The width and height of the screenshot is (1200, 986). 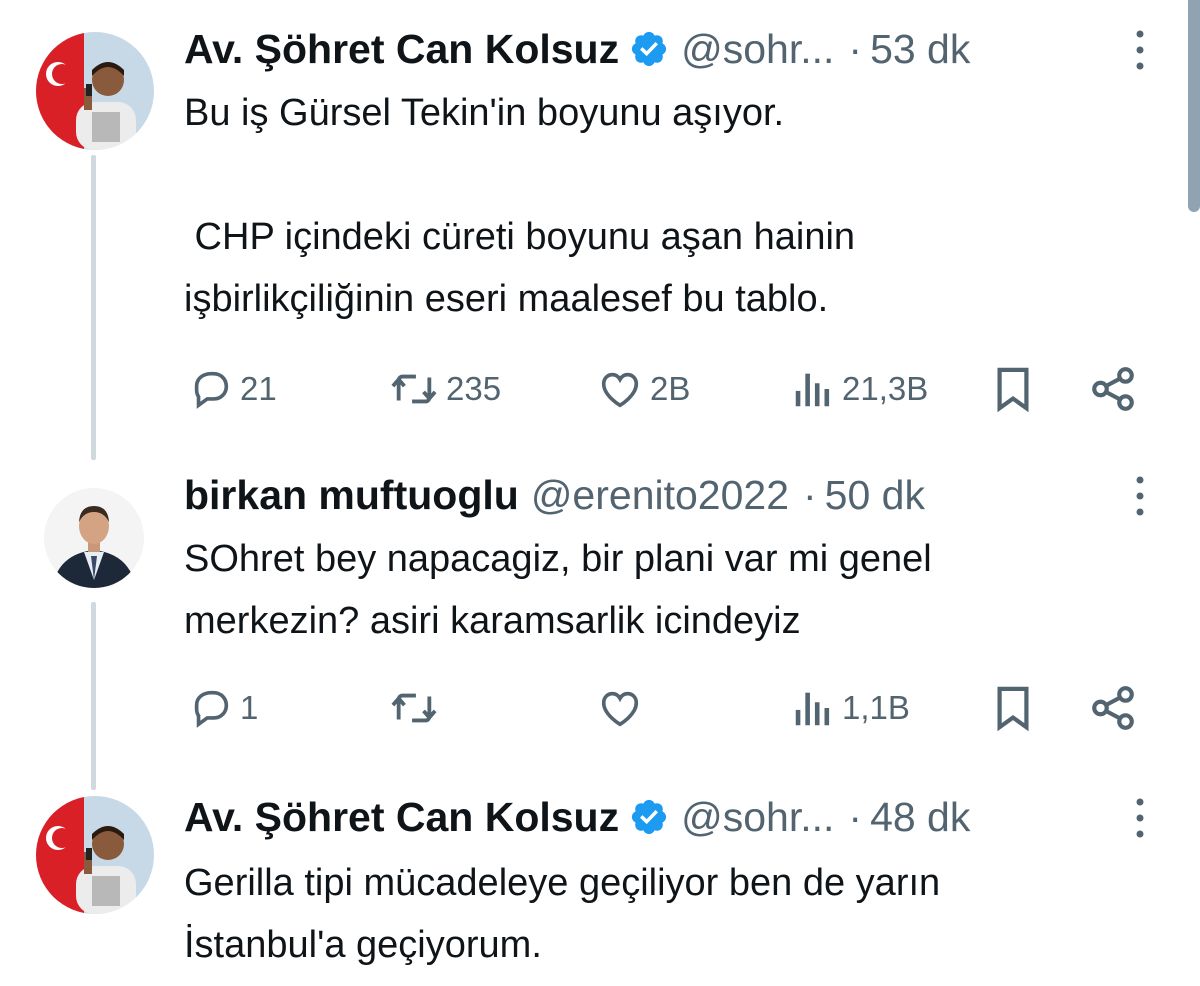 I want to click on tweet-header: Av. Şöhret Can Kolsuz @sohr... · 48 dk, so click(x=577, y=817).